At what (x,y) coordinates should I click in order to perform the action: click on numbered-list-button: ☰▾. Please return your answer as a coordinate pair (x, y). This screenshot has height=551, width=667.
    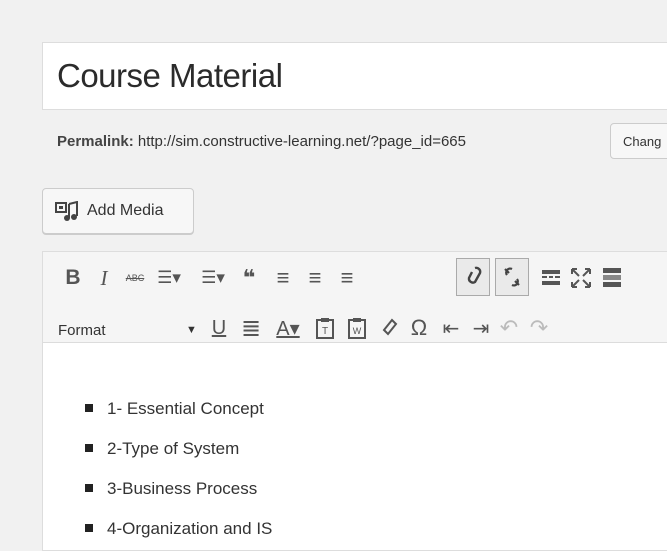
    Looking at the image, I should click on (213, 278).